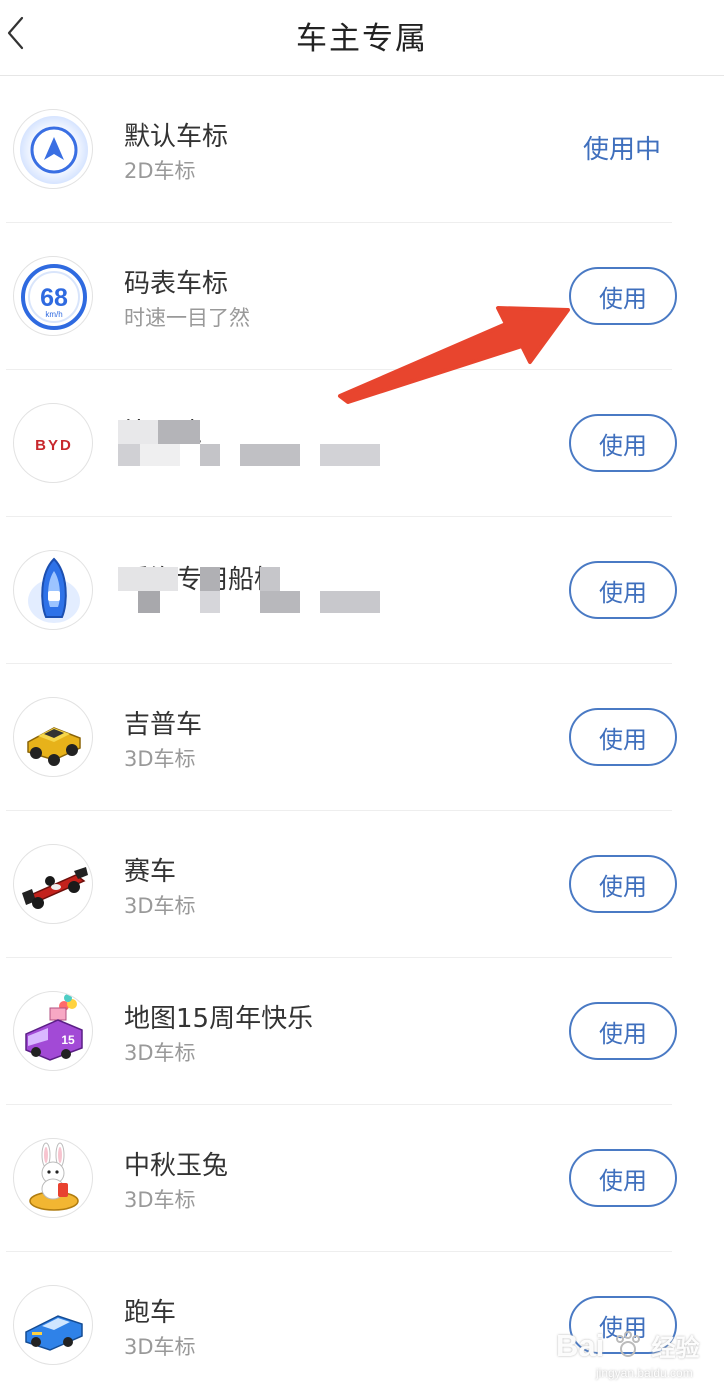  I want to click on watermark-brand: Bai 经验, so click(628, 1345).